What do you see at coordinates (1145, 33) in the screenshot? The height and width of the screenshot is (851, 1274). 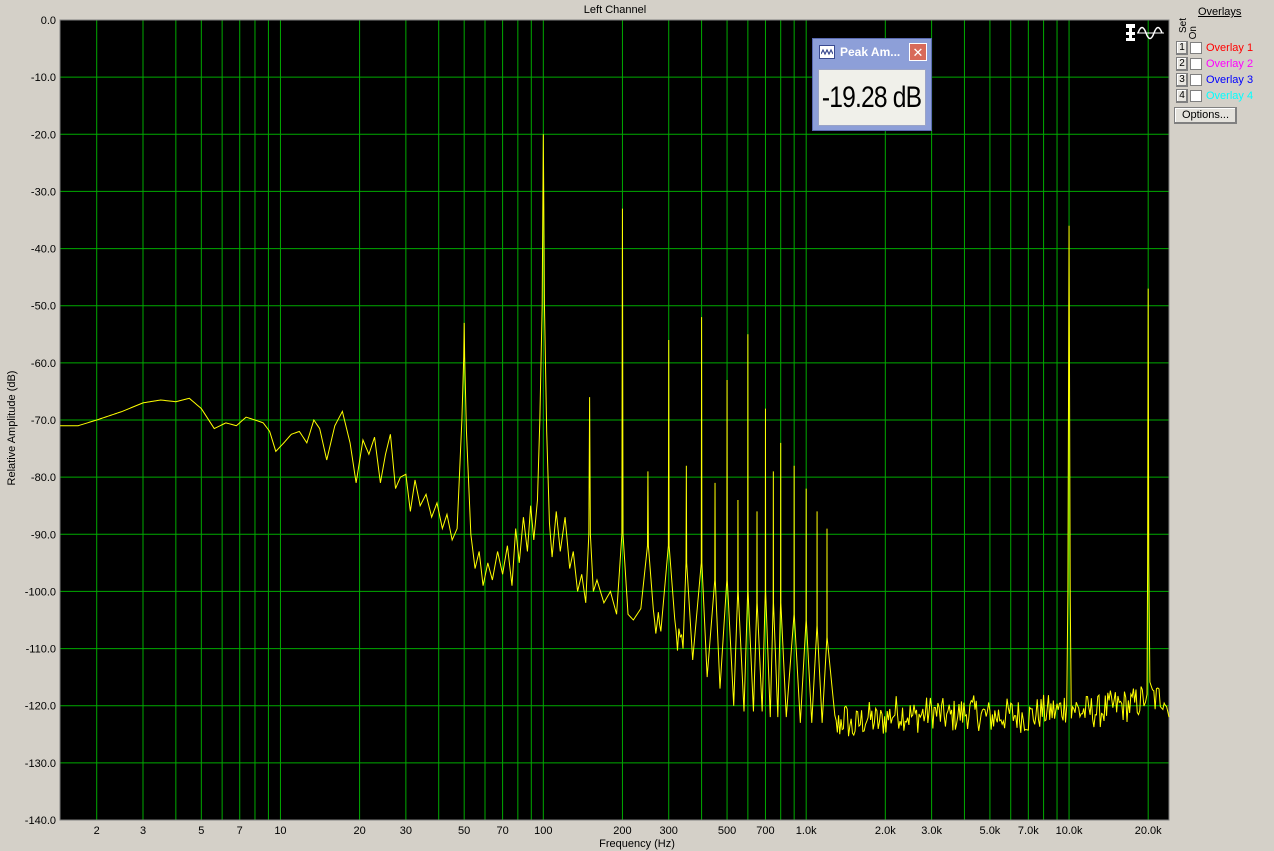 I see `spectrum-sine-icon` at bounding box center [1145, 33].